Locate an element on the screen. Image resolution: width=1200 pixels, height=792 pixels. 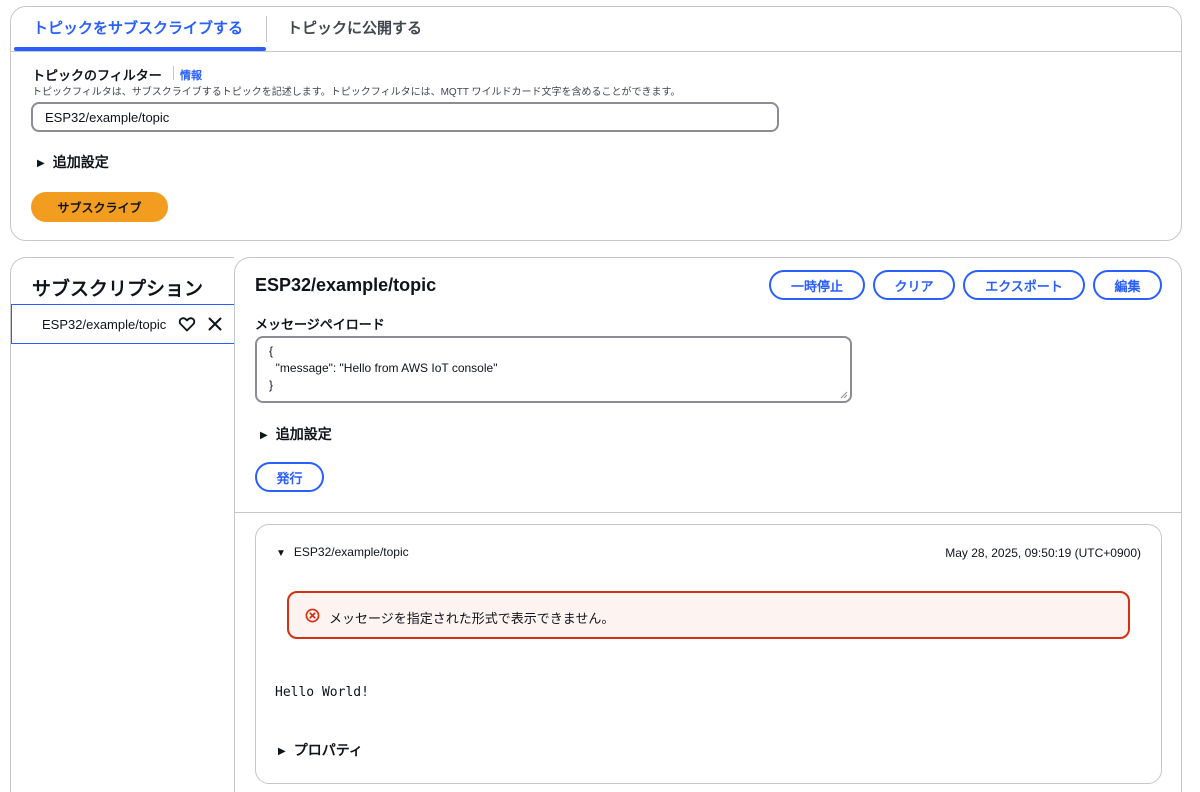
resize-handle-icon is located at coordinates (844, 395).